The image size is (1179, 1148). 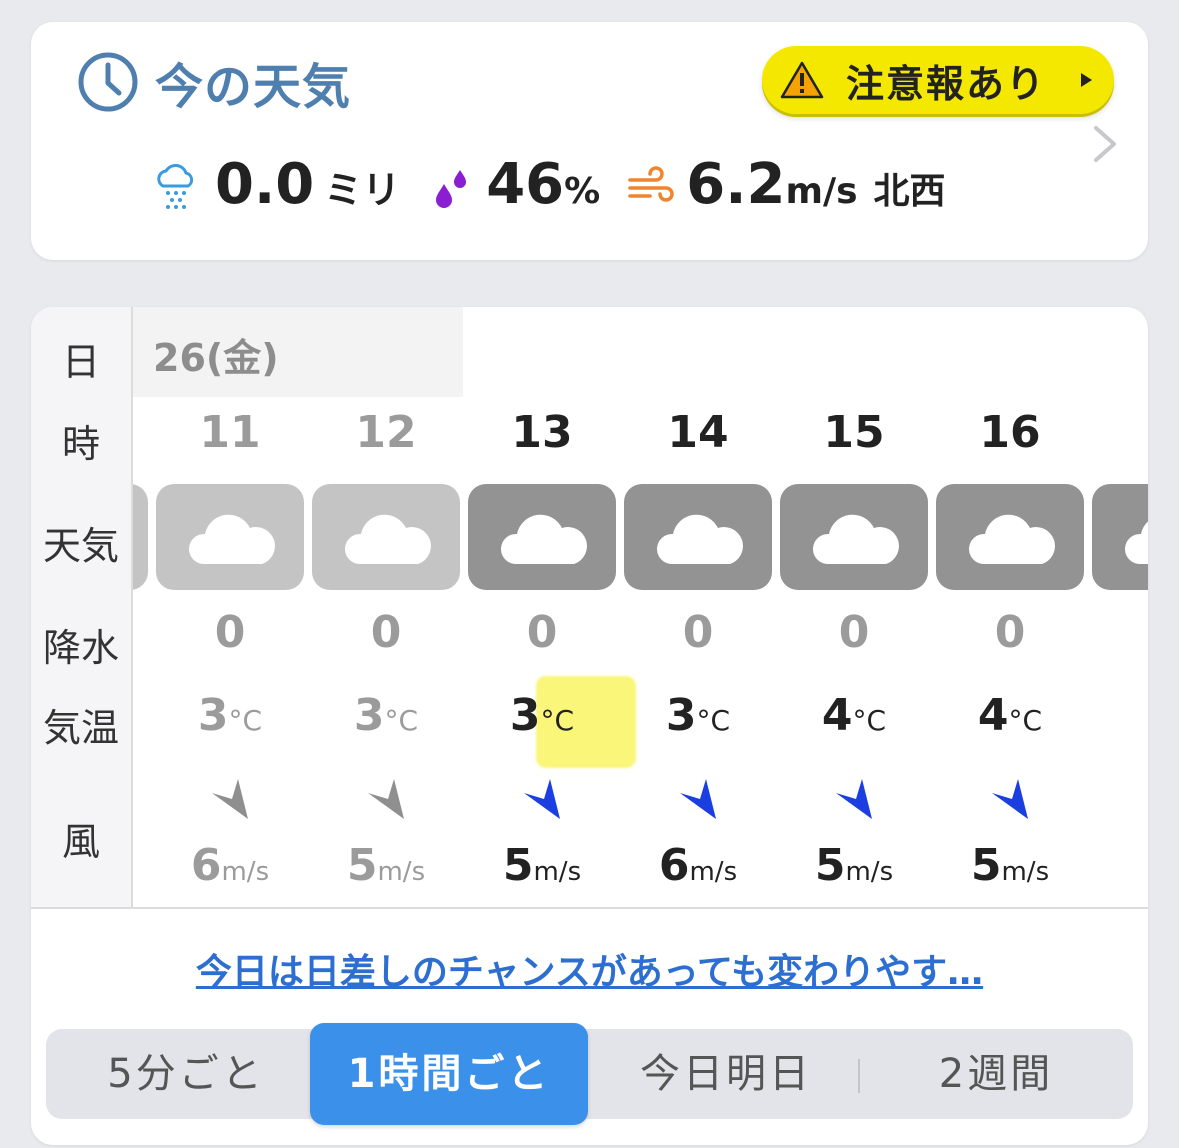 What do you see at coordinates (525, 184) in the screenshot?
I see `humidity-value: 46` at bounding box center [525, 184].